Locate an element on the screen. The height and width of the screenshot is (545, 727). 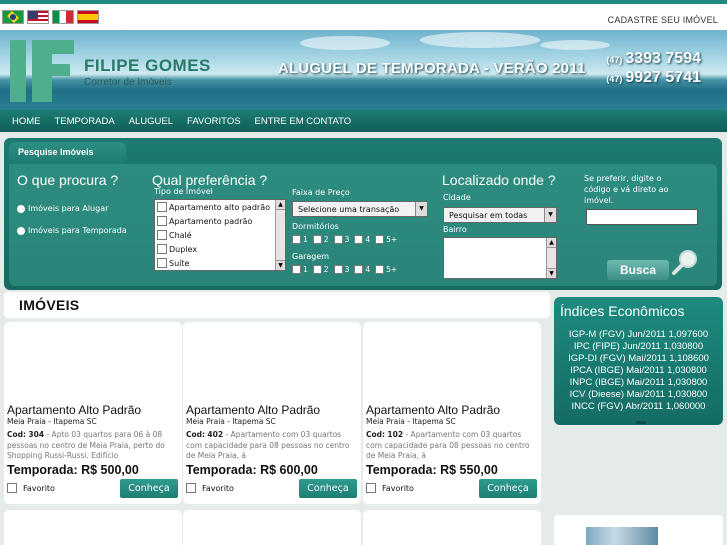
property-code: 402 is located at coordinates (215, 434).